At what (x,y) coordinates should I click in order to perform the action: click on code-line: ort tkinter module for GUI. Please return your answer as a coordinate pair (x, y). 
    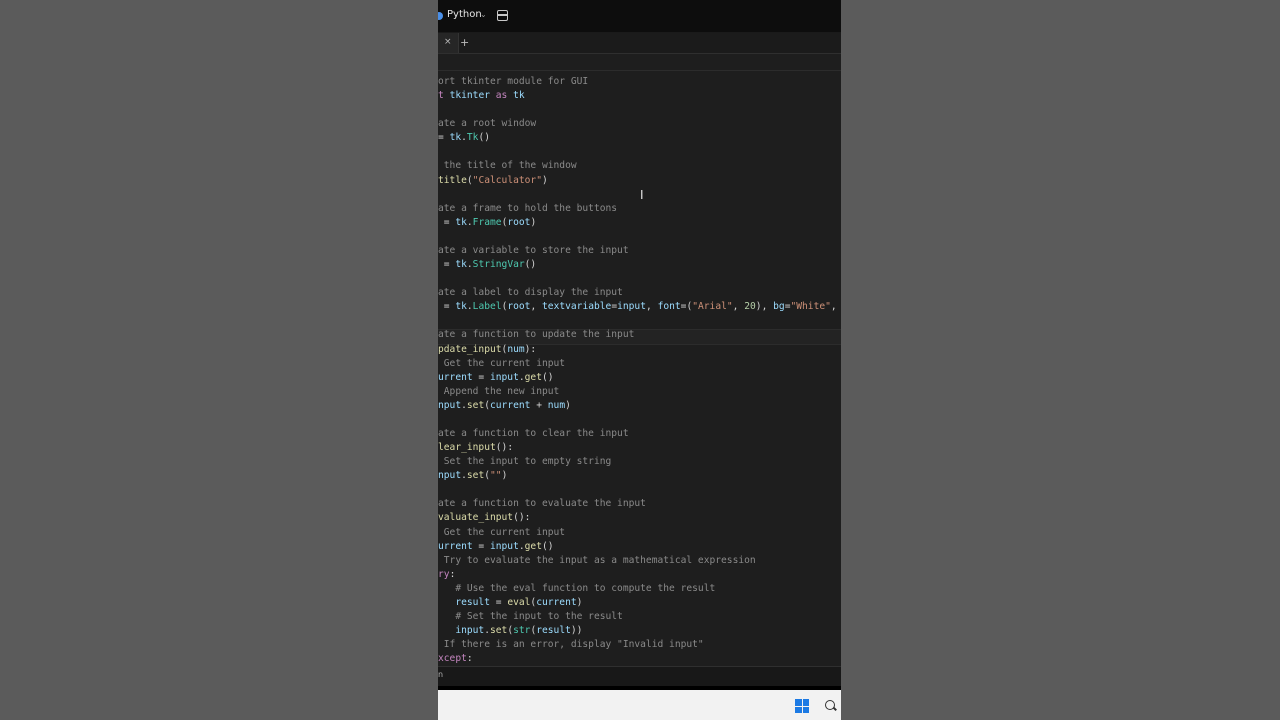
    Looking at the image, I should click on (513, 82).